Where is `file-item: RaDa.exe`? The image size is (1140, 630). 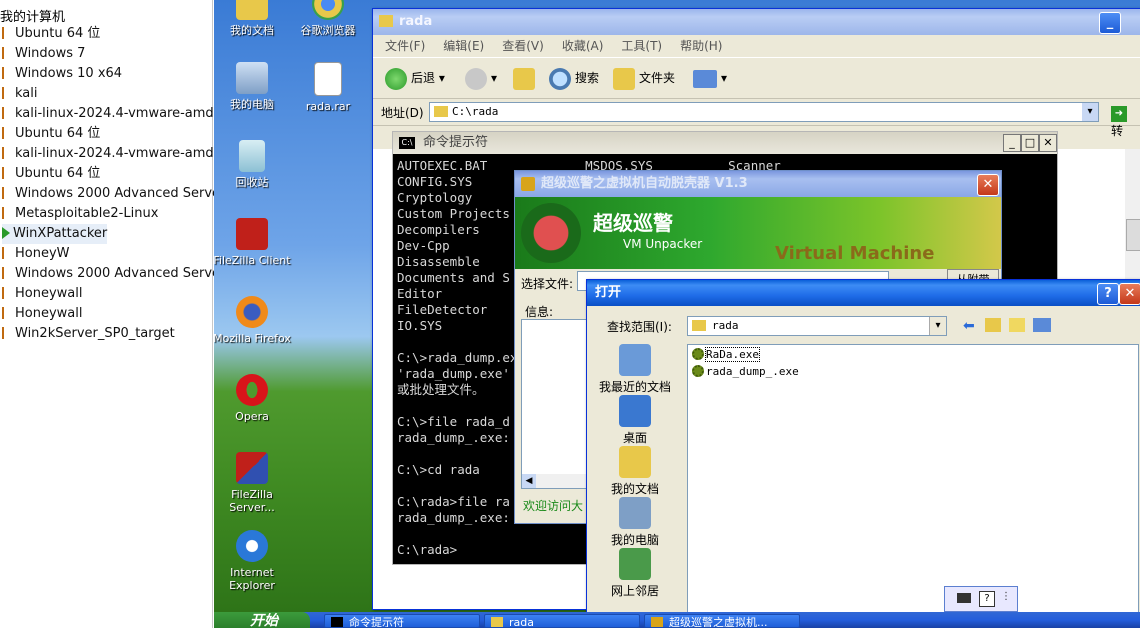
file-item: RaDa.exe is located at coordinates (726, 355).